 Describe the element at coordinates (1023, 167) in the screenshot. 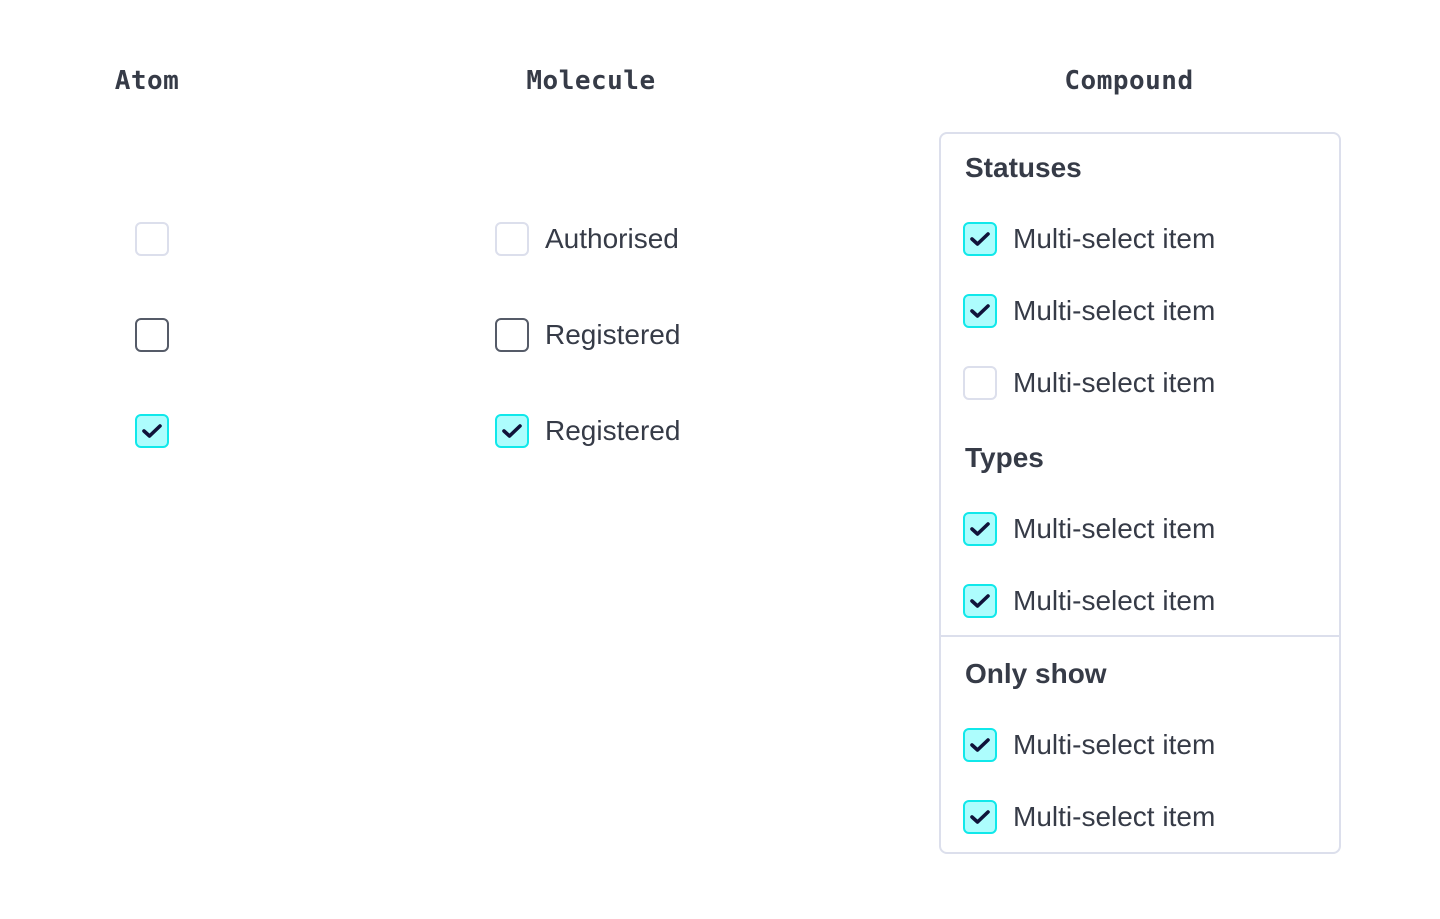

I see `section-heading-statuses: Statuses` at that location.